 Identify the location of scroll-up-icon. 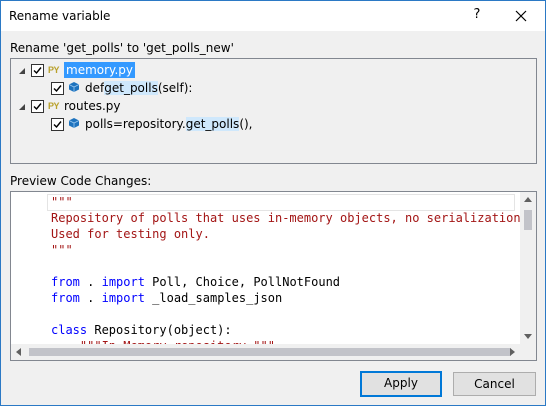
(528, 199).